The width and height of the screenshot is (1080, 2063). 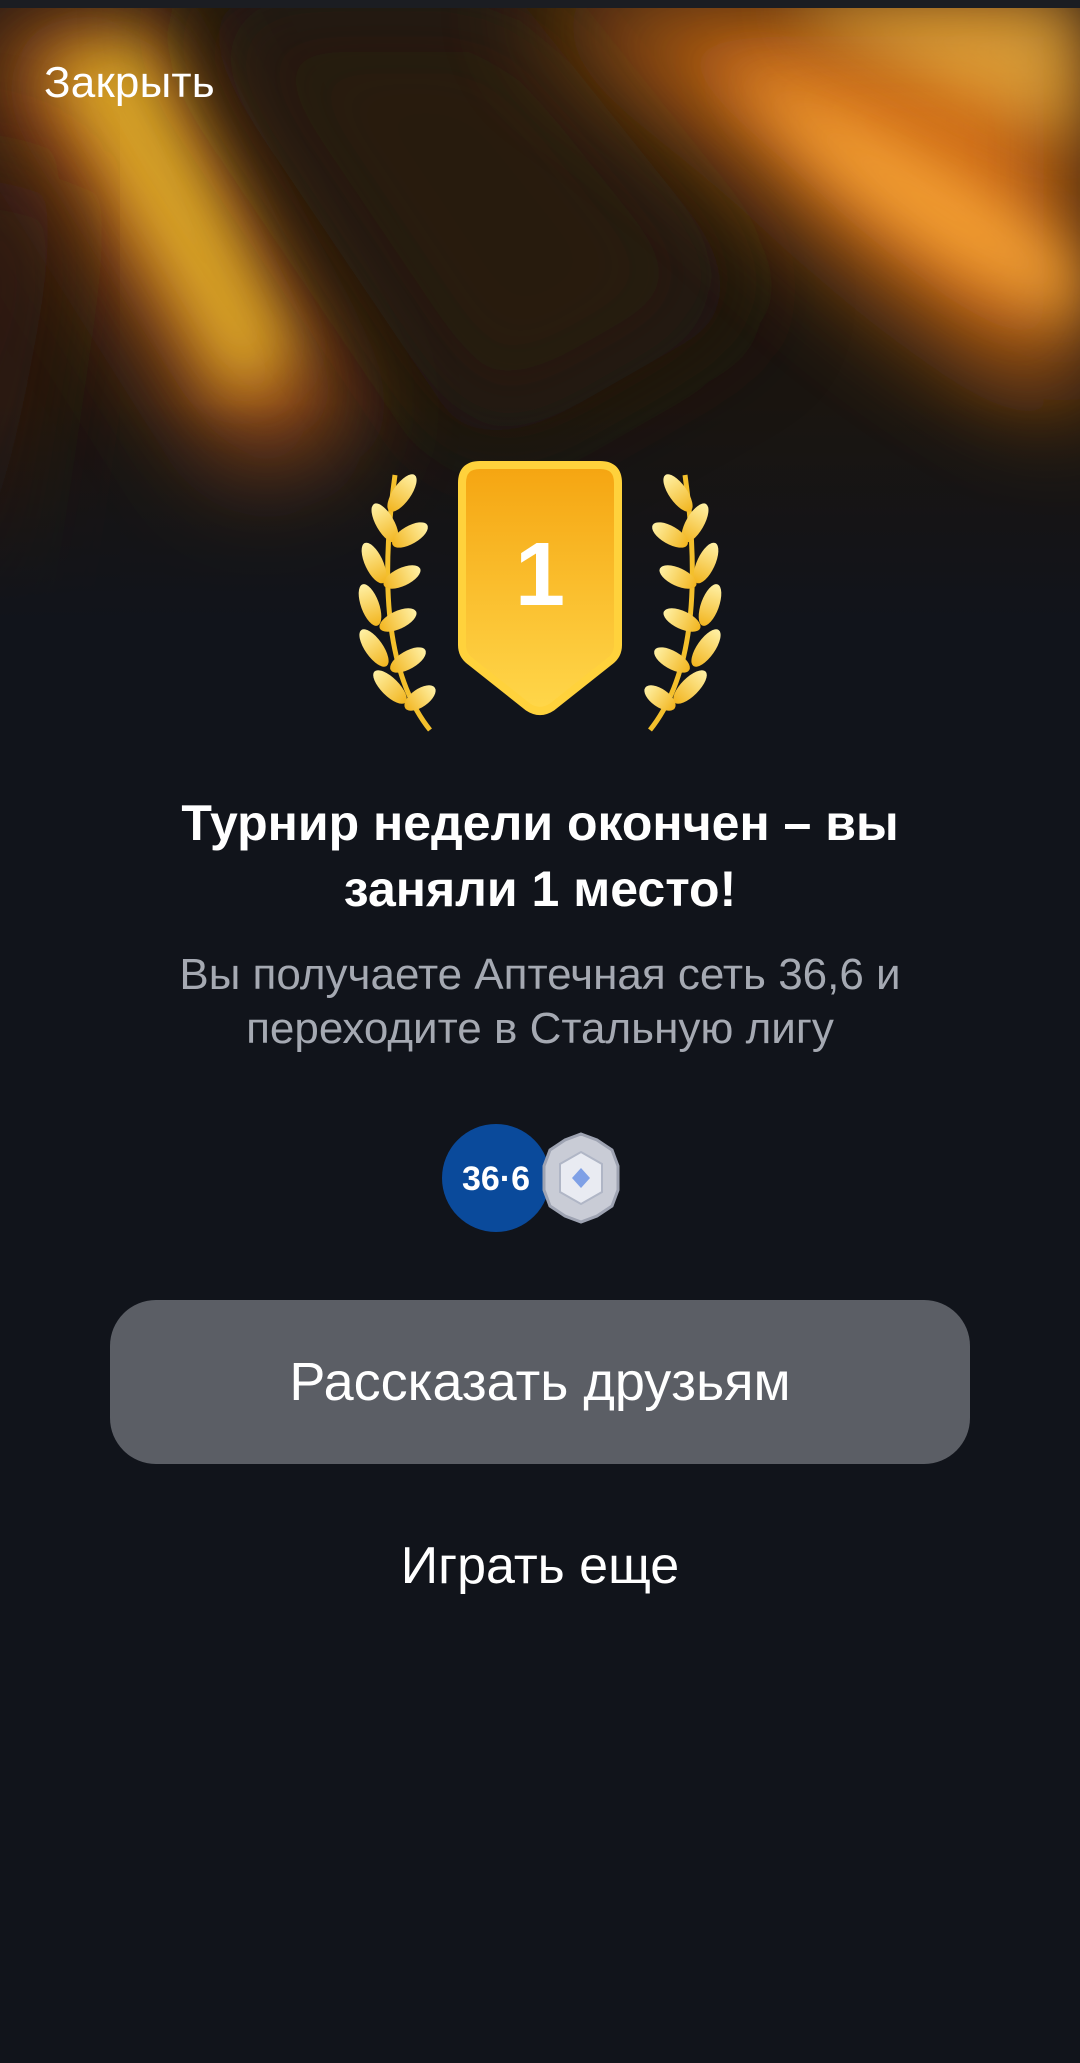 I want to click on laurel-shield-icon: 1, so click(x=540, y=596).